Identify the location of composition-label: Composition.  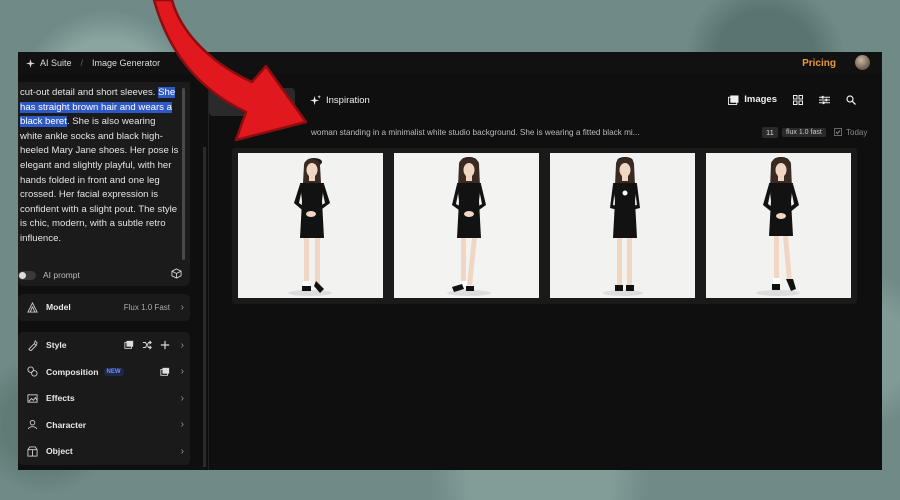
(72, 371).